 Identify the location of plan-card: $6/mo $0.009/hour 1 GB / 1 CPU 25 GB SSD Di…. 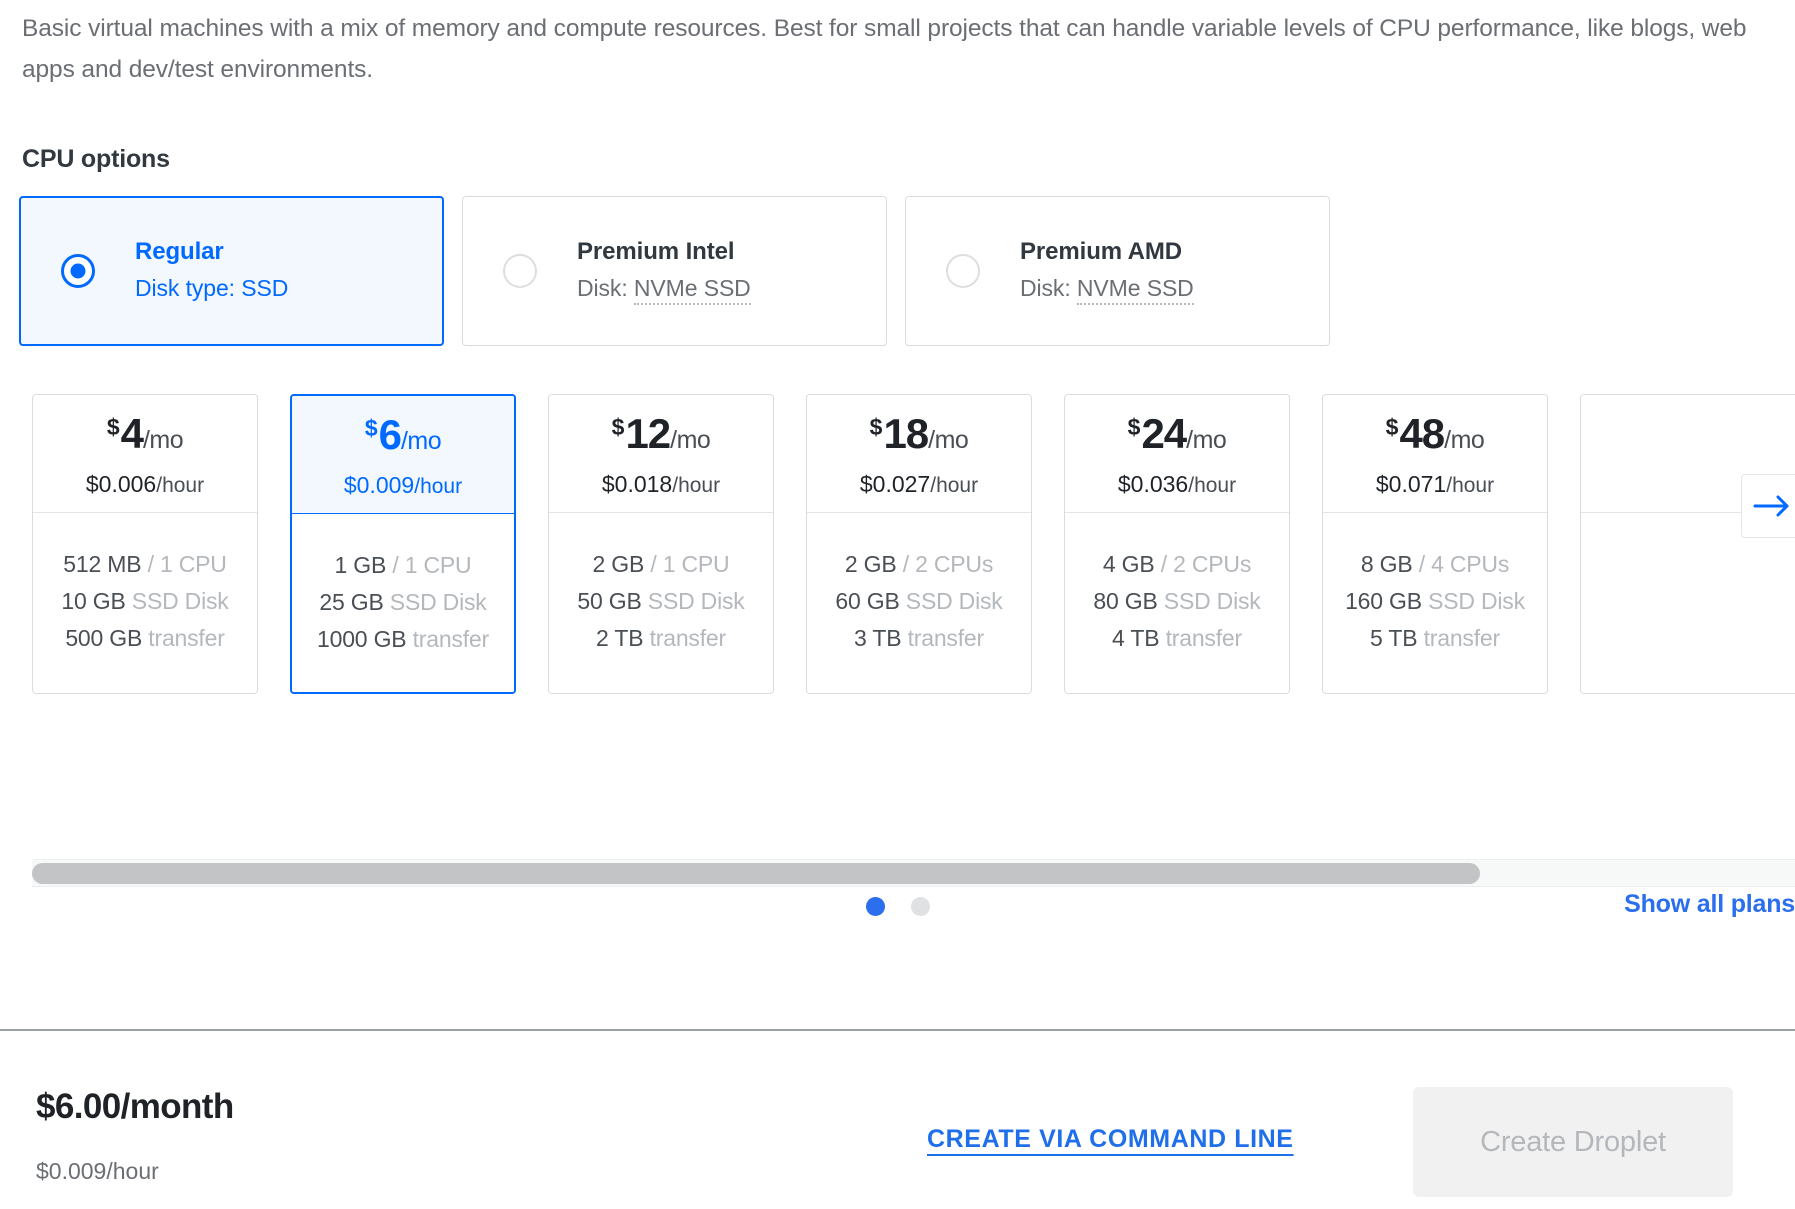
(403, 544).